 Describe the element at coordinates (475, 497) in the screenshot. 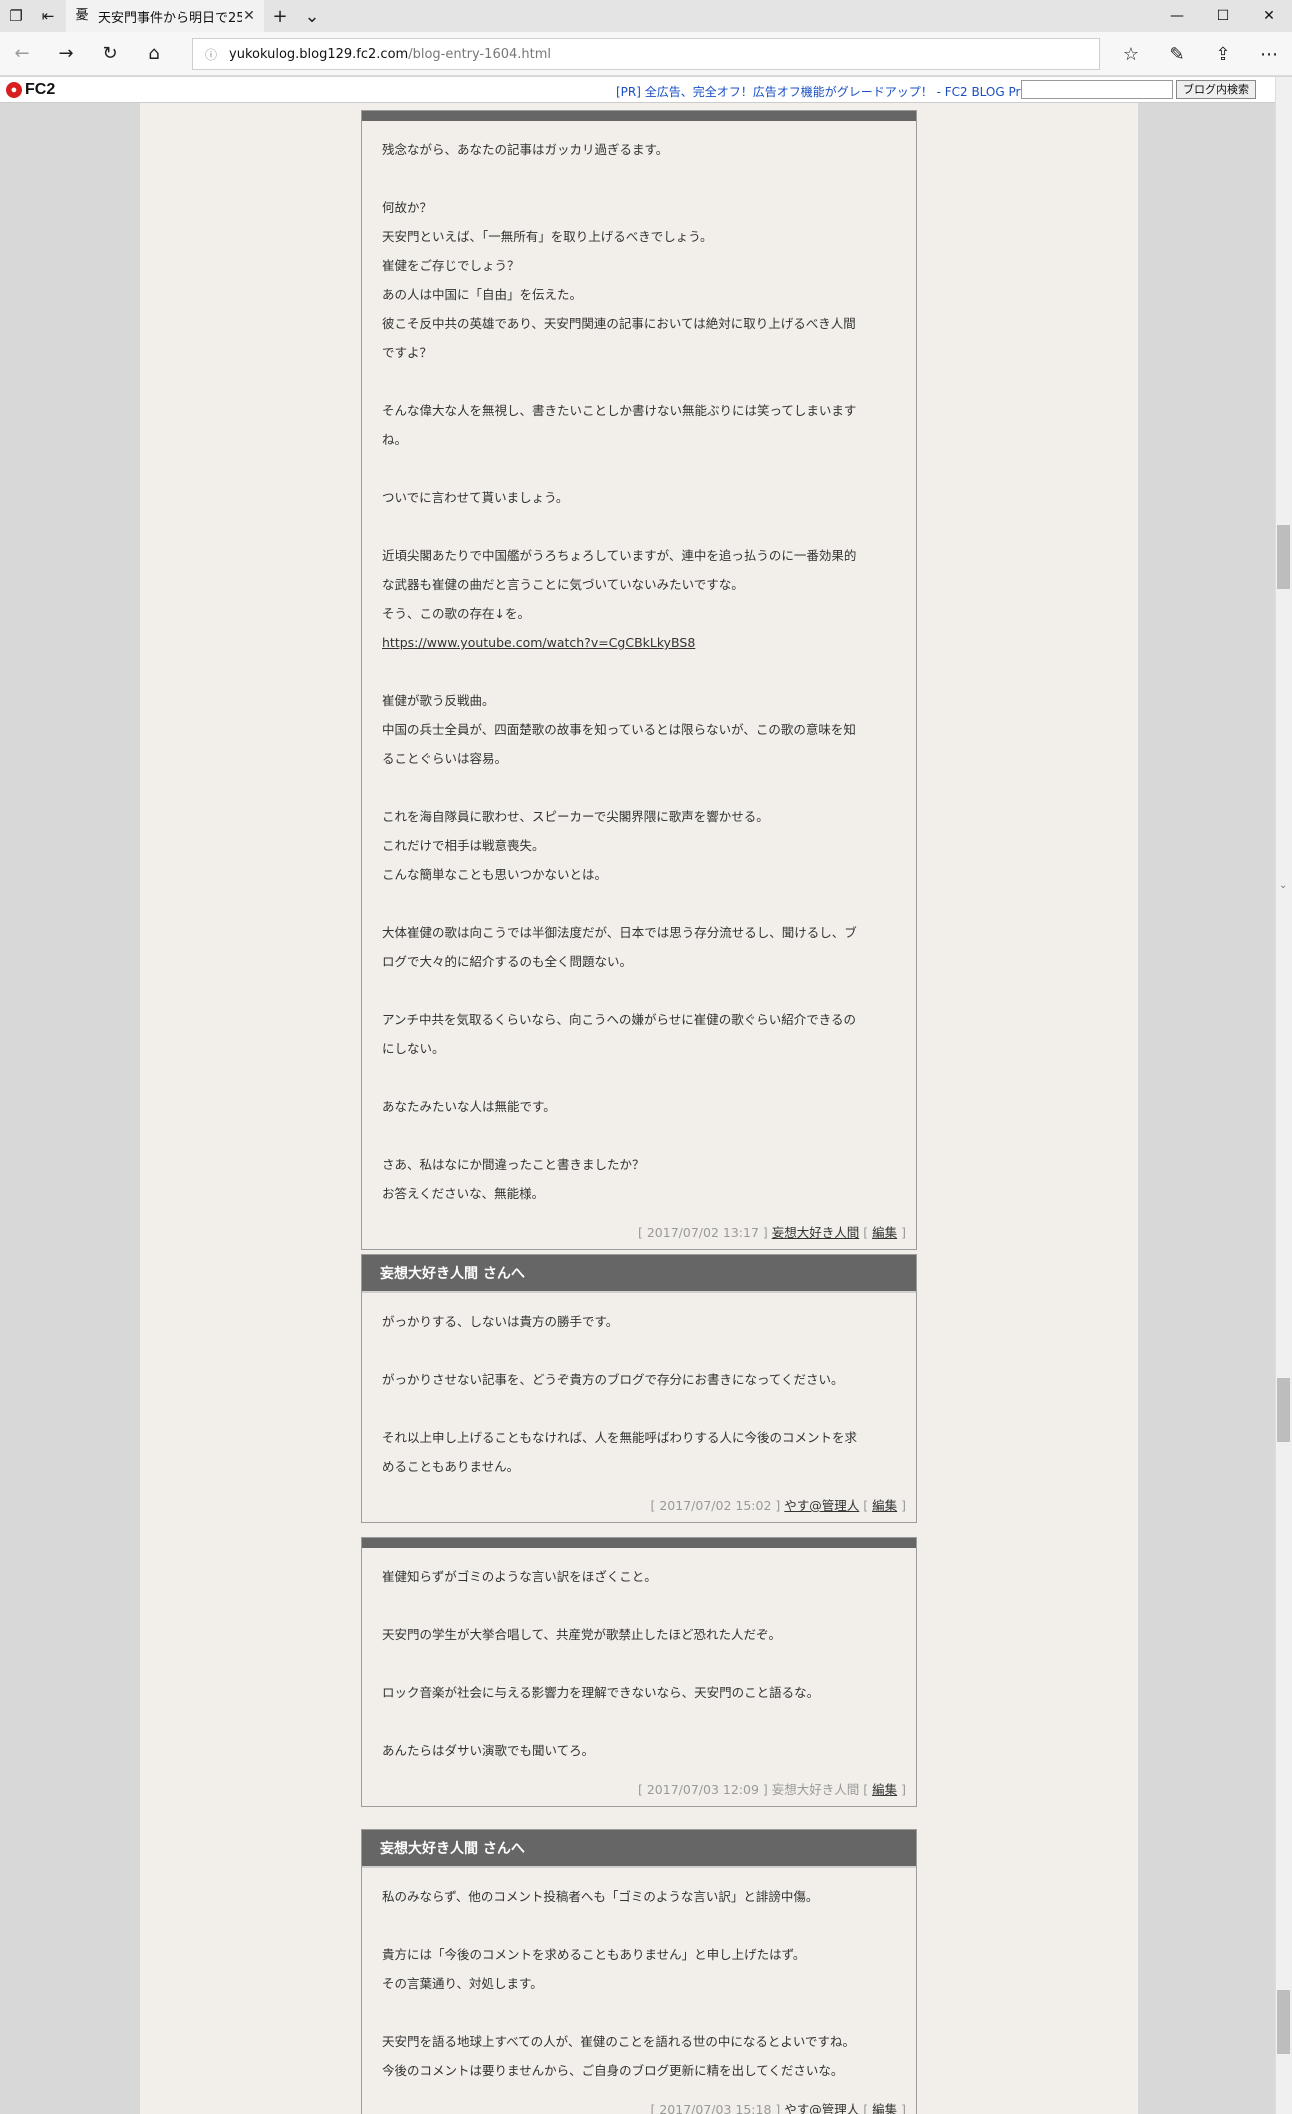

I see `comment-line: ついでに言わせて貰いましょう。` at that location.